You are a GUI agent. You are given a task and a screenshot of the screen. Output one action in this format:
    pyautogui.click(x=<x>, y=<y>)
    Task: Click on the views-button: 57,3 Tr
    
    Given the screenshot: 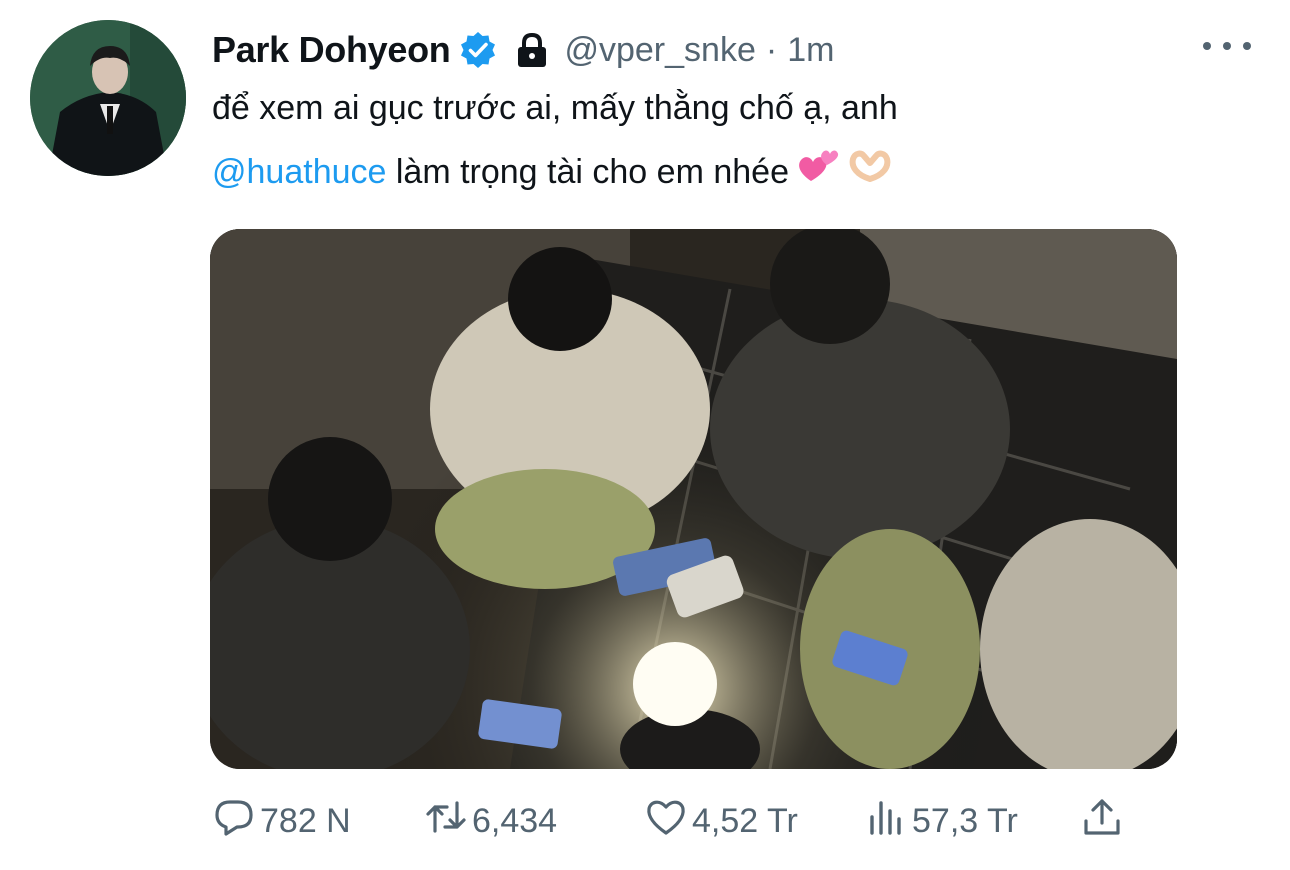 What is the action you would take?
    pyautogui.click(x=941, y=821)
    